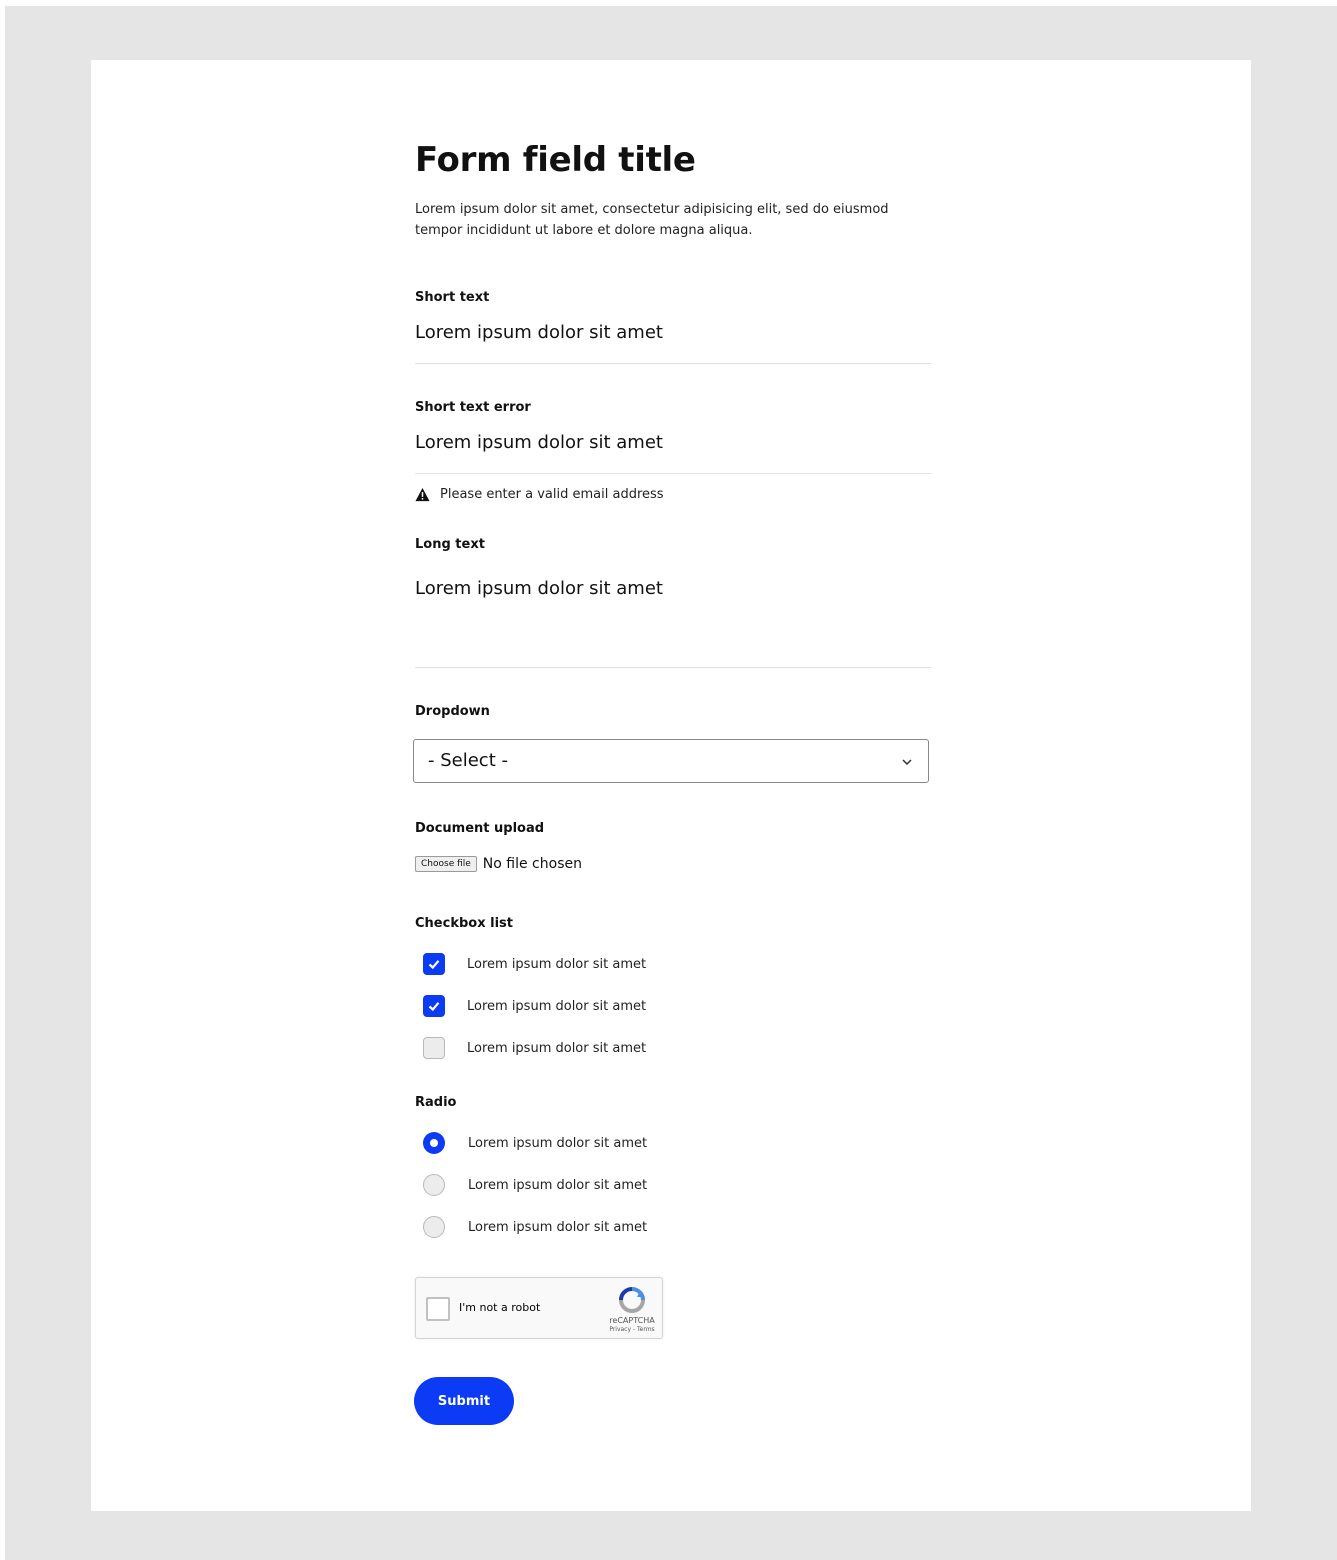 This screenshot has width=1337, height=1560. Describe the element at coordinates (464, 923) in the screenshot. I see `checkbox-list-label: Checkbox list` at that location.